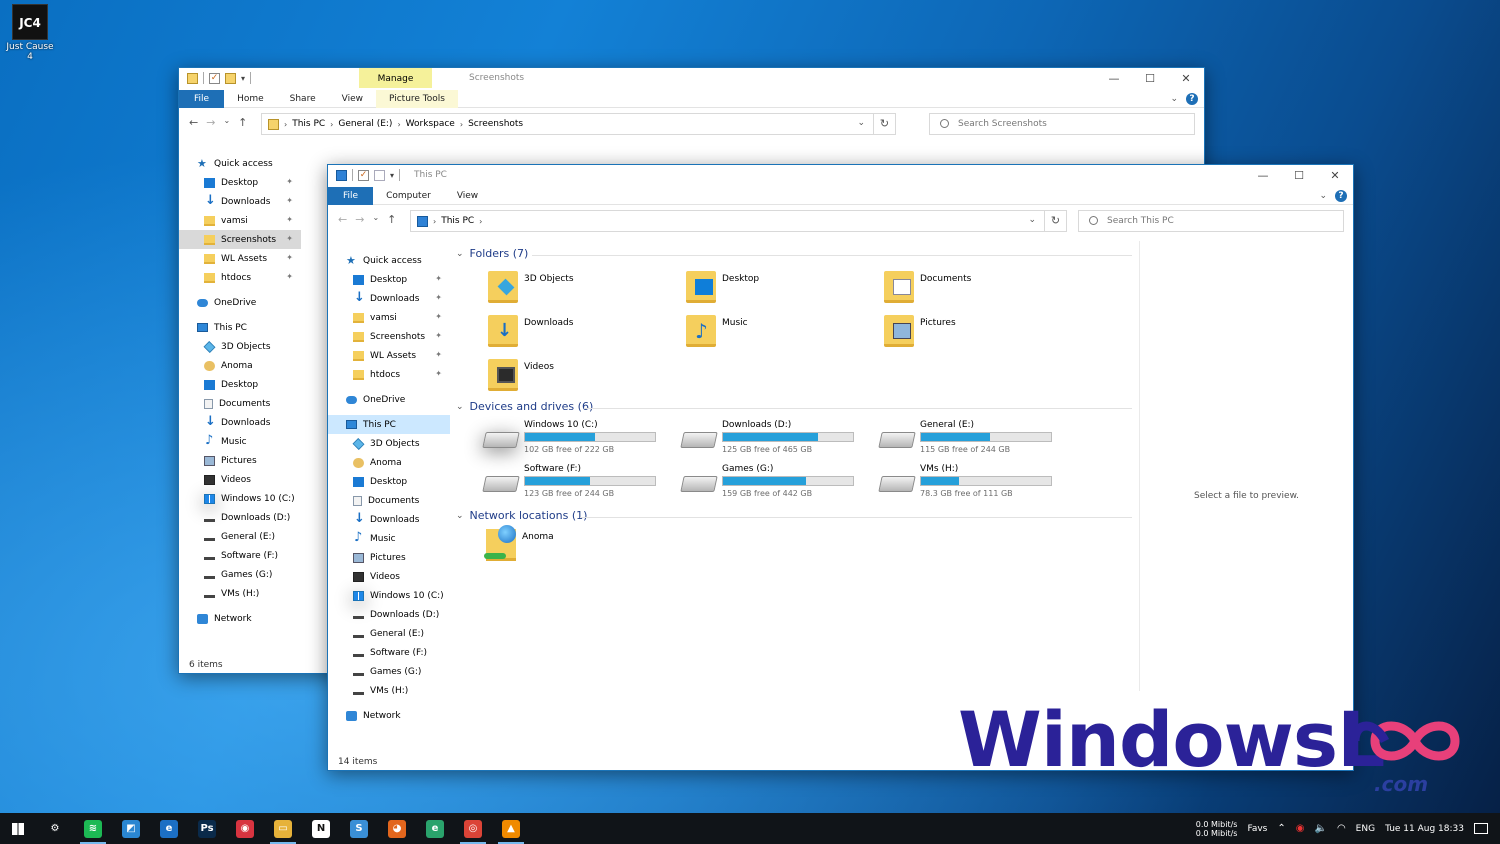  Describe the element at coordinates (240, 182) in the screenshot. I see `nav-item: Desktop ✦` at that location.